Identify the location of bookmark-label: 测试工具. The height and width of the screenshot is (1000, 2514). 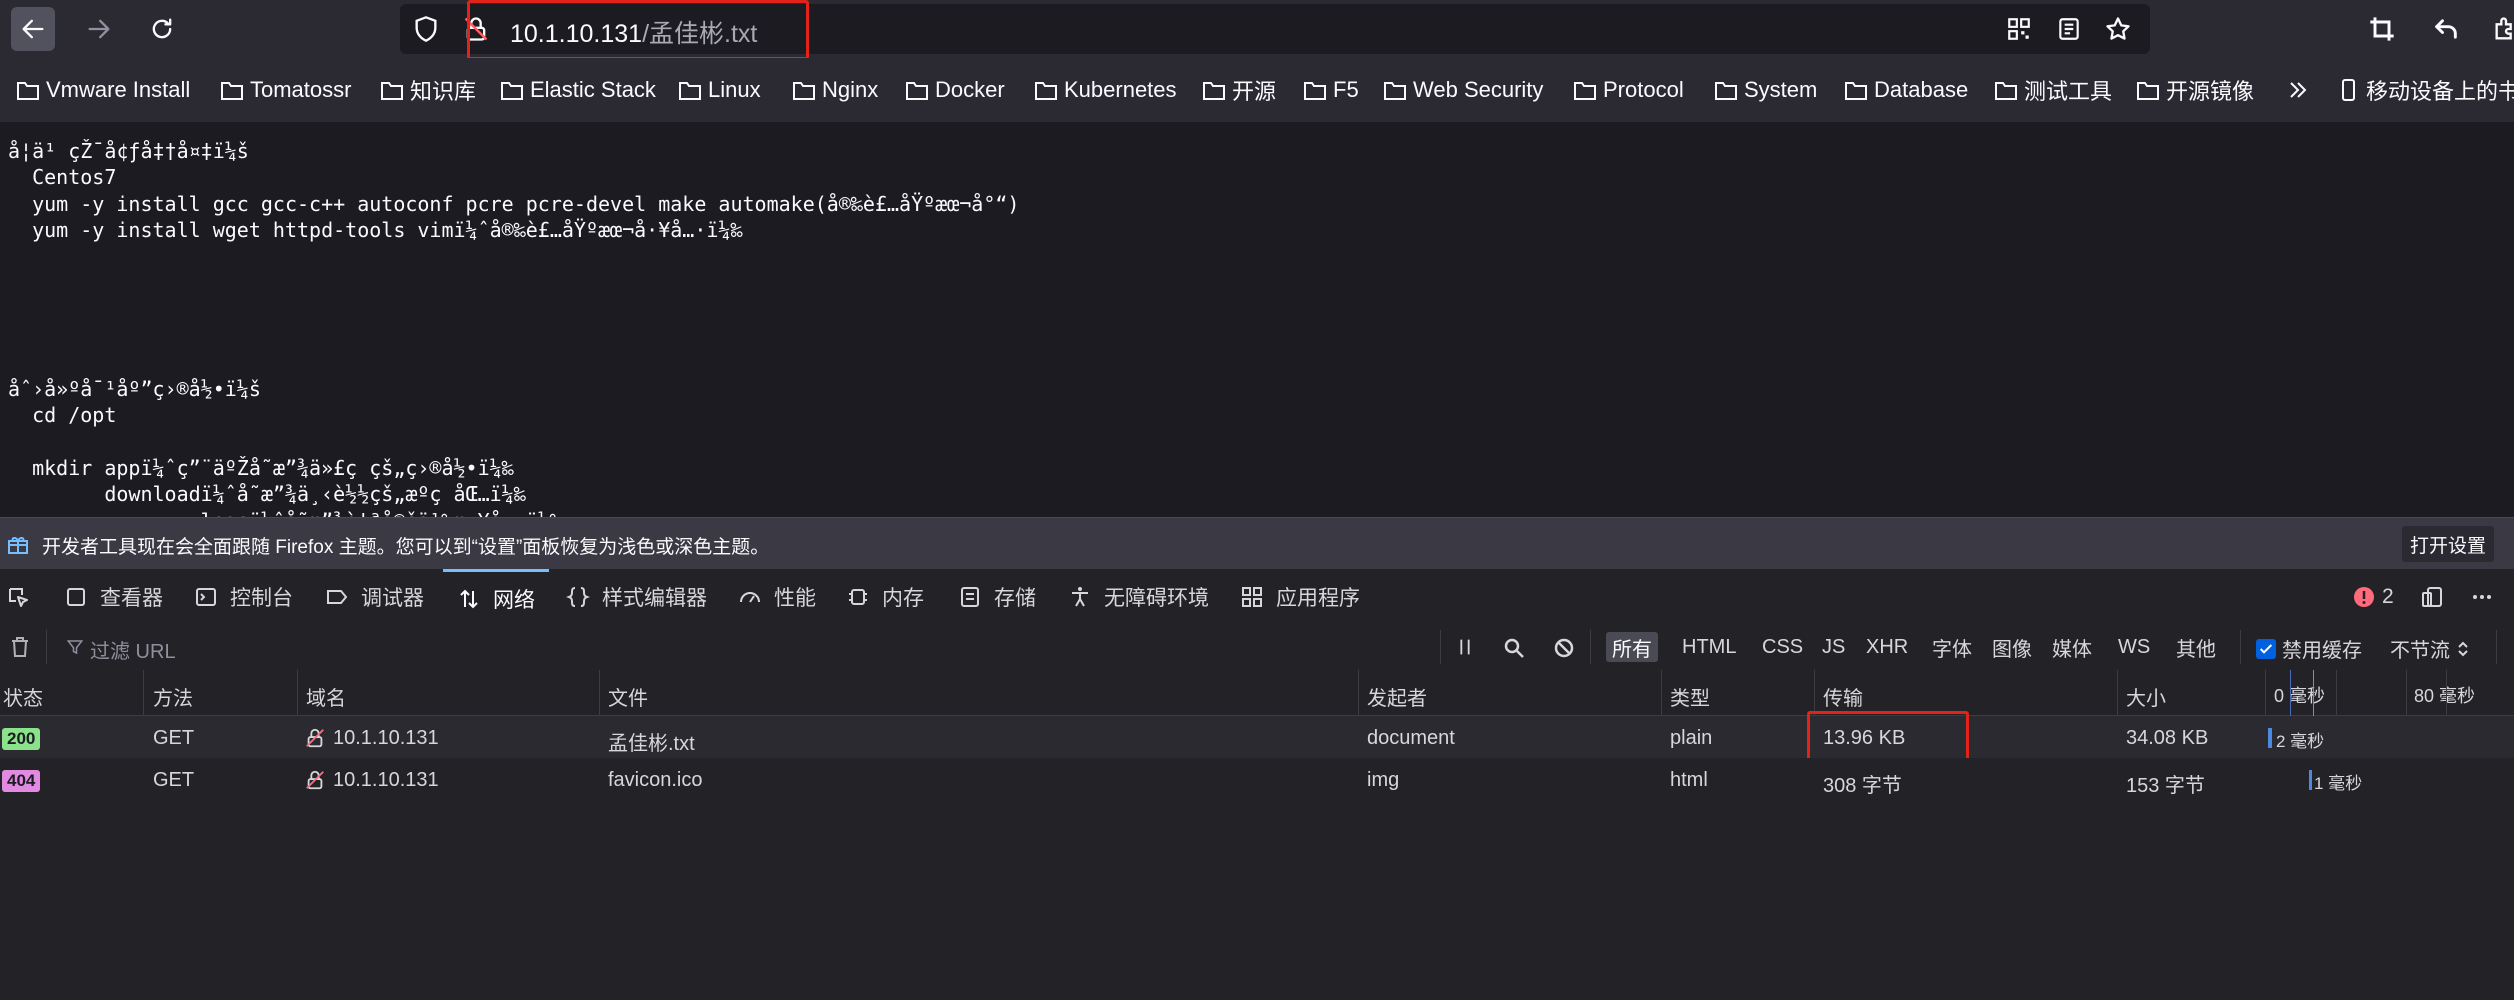
(2068, 91).